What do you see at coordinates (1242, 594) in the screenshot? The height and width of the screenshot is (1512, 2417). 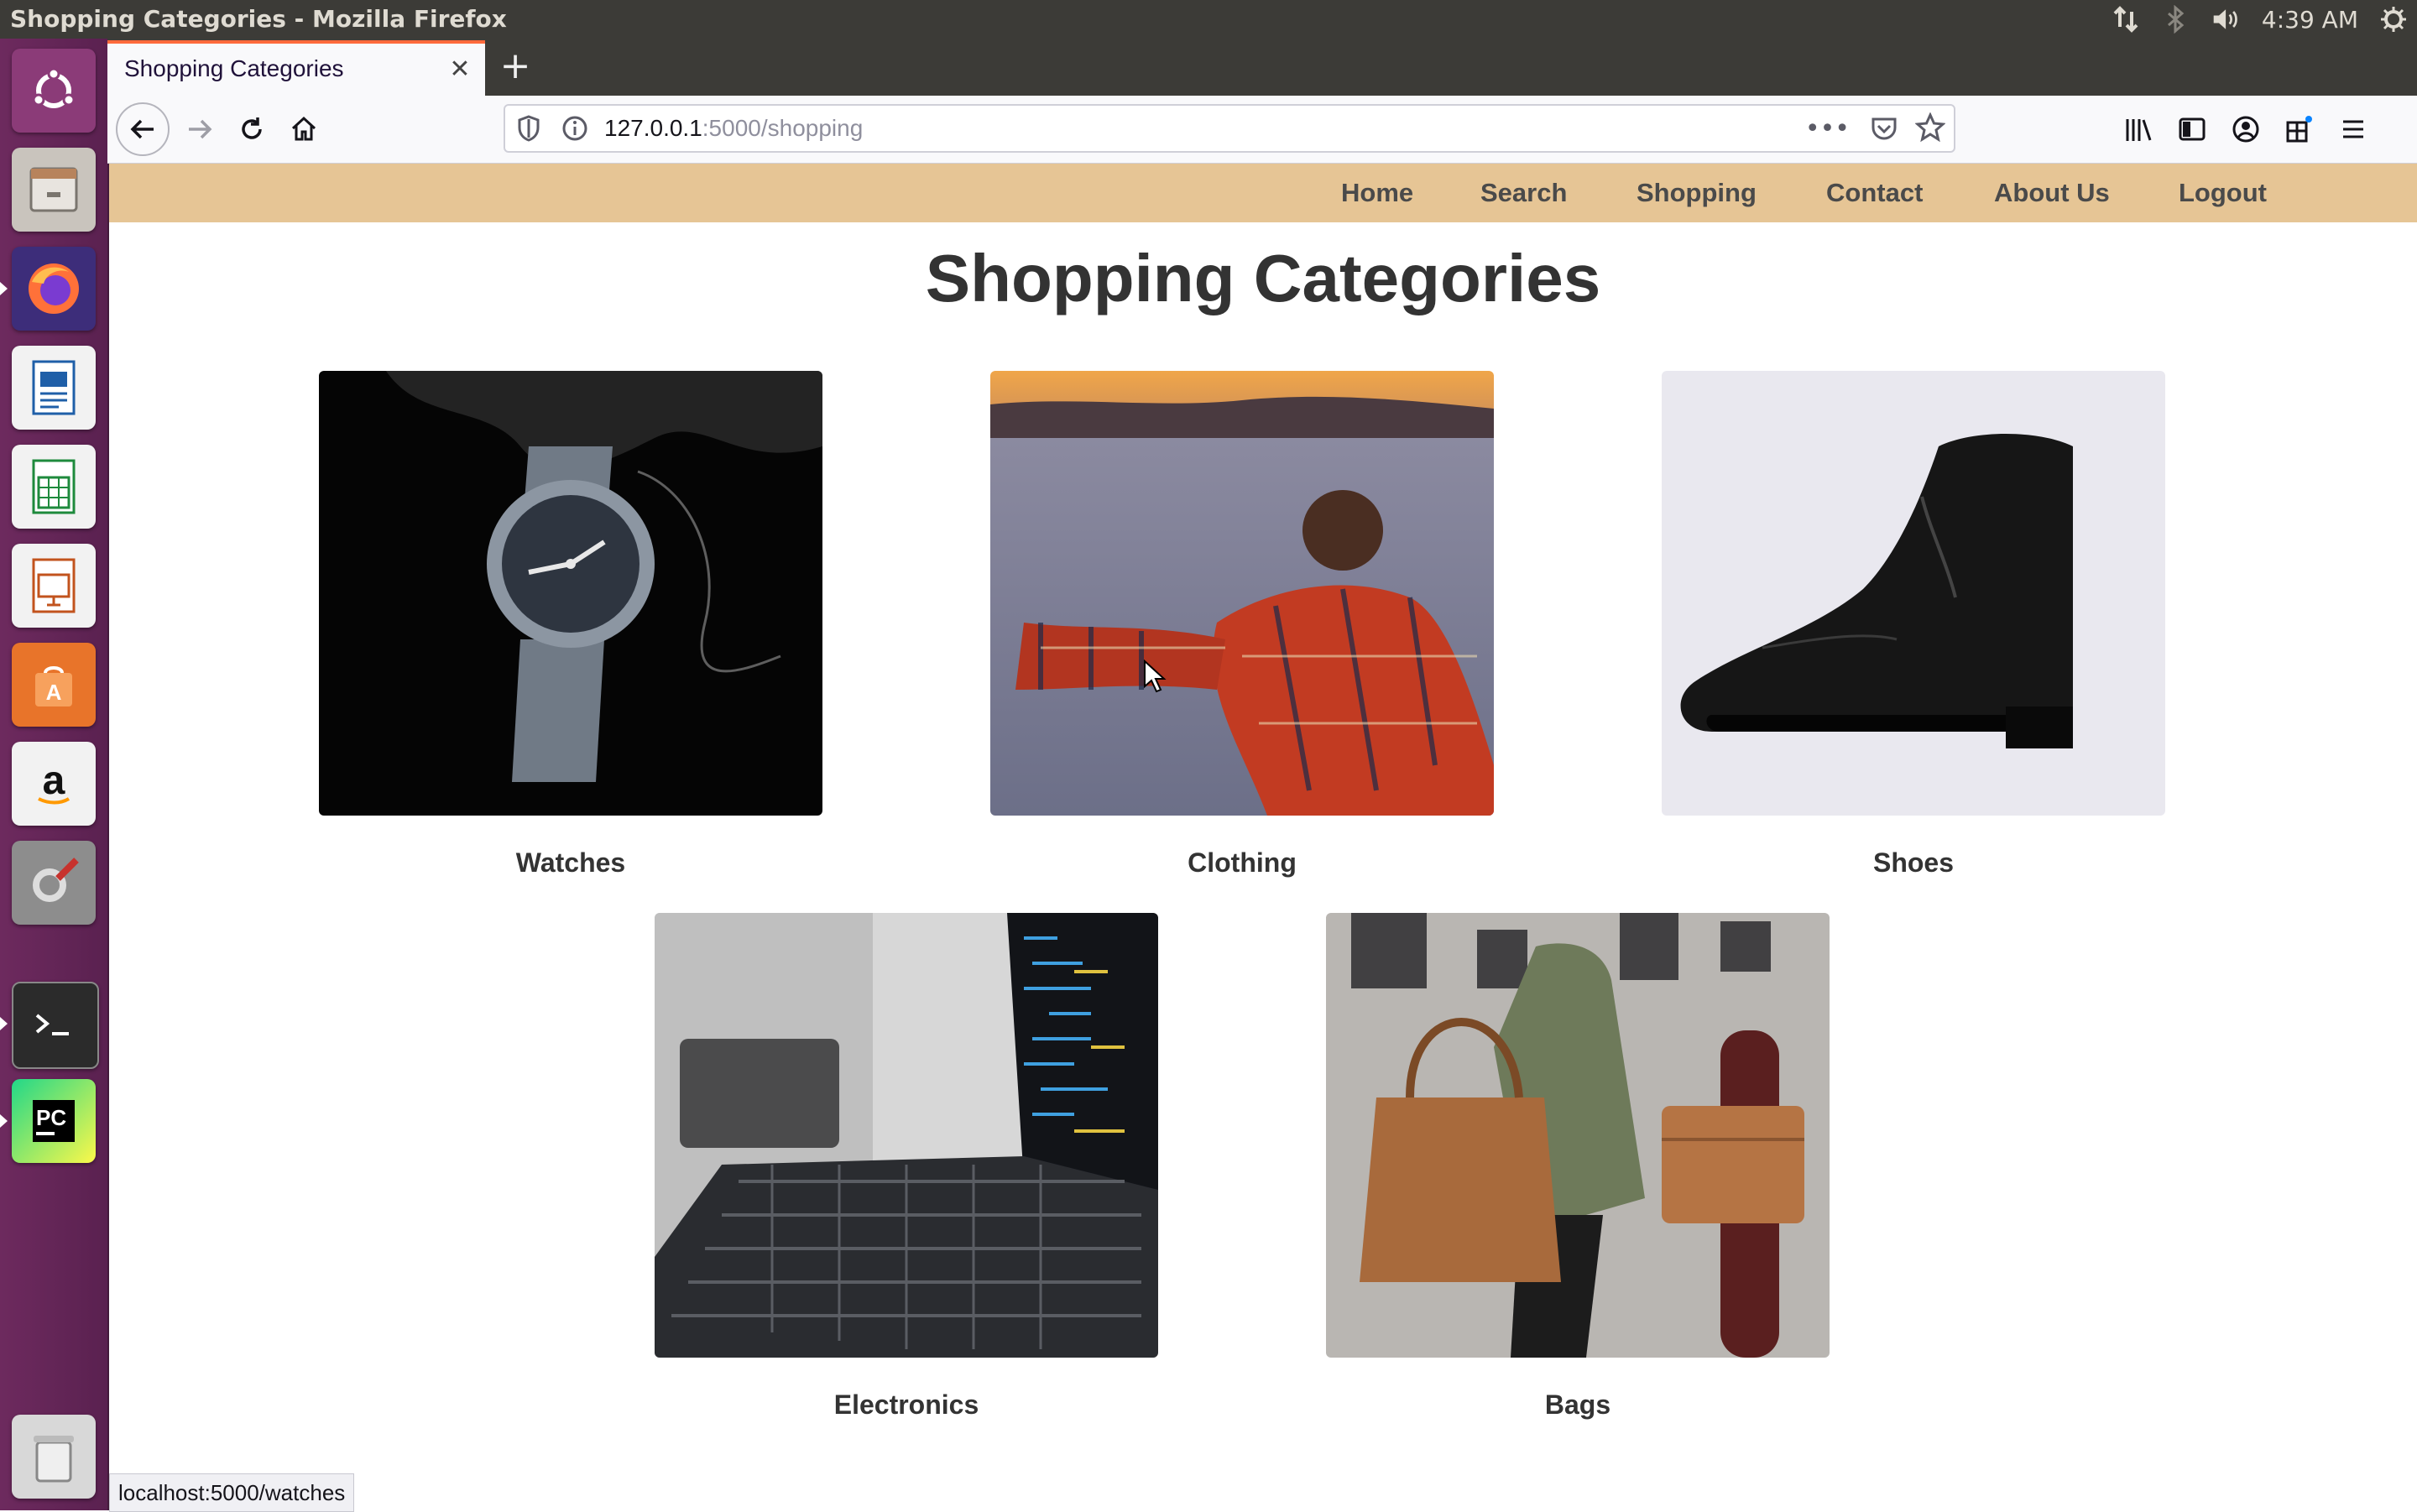 I see `clothing-image` at bounding box center [1242, 594].